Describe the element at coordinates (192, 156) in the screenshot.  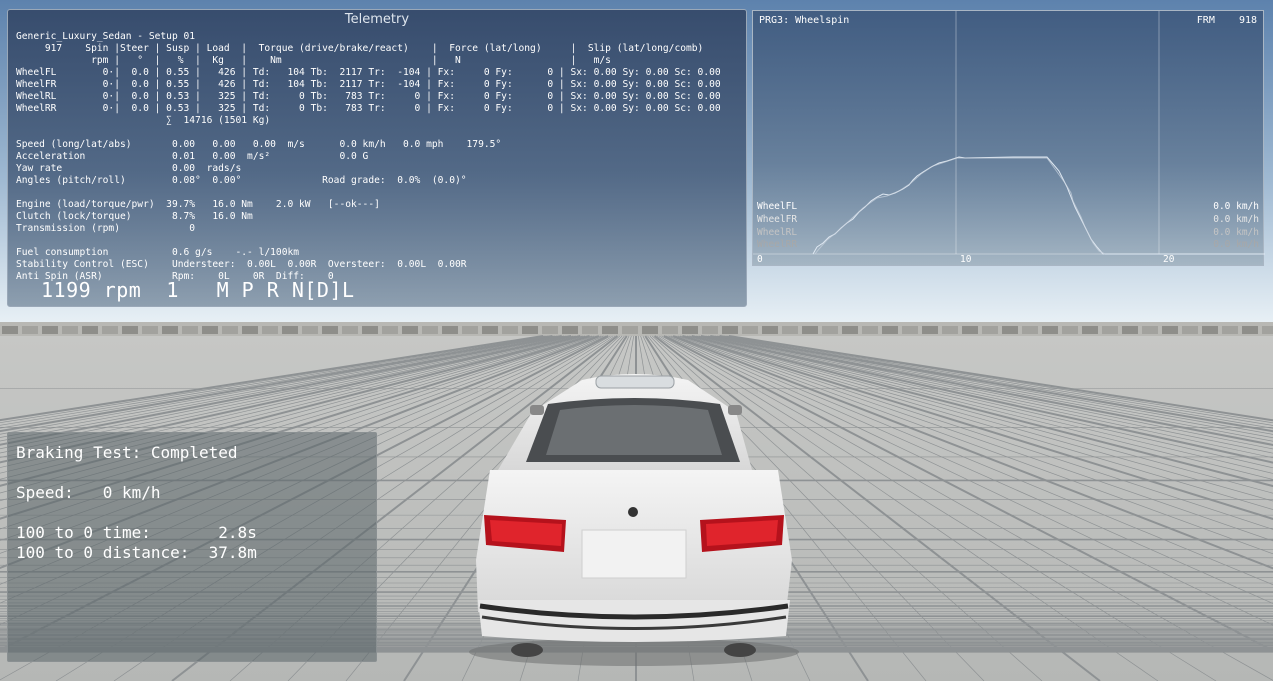
I see `telemetry-line: Acceleration 0.01 0.00 m/s² 0.0 G` at that location.